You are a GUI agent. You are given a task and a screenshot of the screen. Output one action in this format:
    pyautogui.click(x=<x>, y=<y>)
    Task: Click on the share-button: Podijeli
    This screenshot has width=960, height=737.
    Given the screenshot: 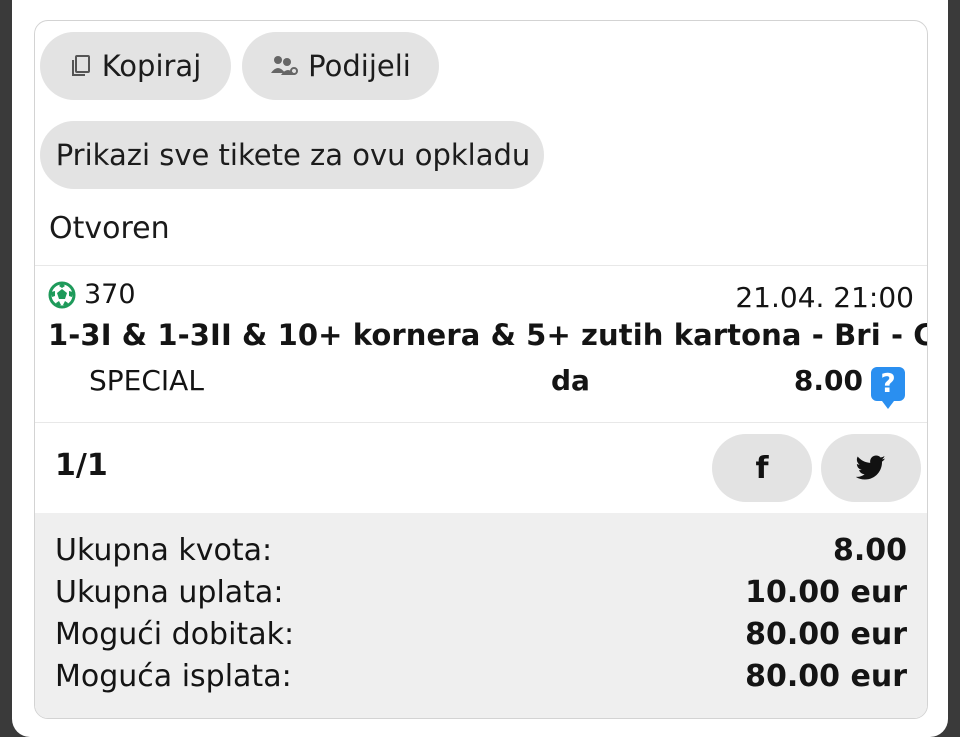 What is the action you would take?
    pyautogui.click(x=340, y=66)
    